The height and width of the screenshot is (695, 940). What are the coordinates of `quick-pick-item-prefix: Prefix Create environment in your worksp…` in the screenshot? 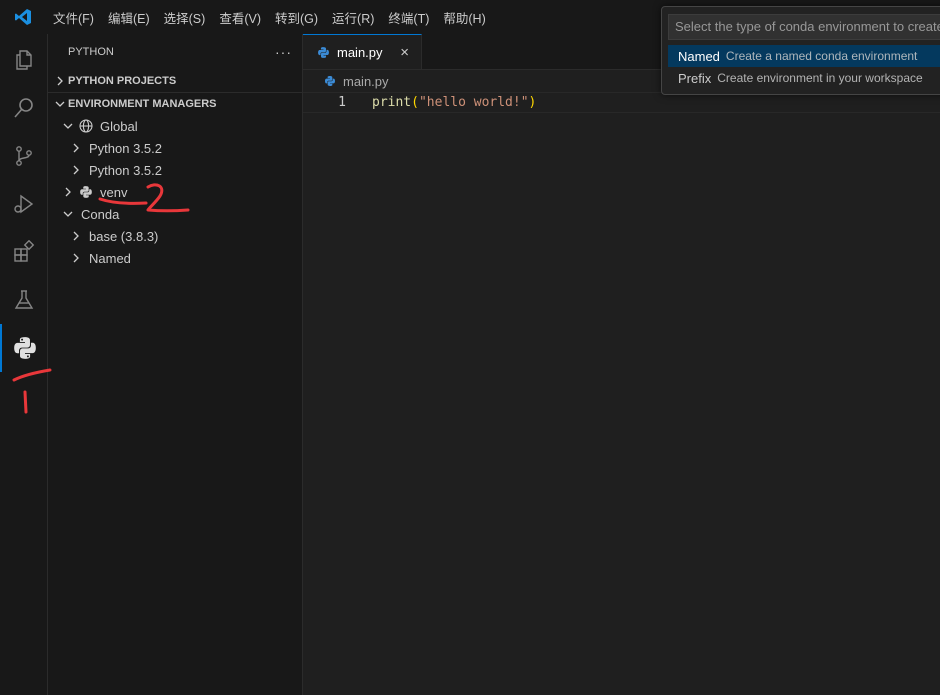 It's located at (804, 78).